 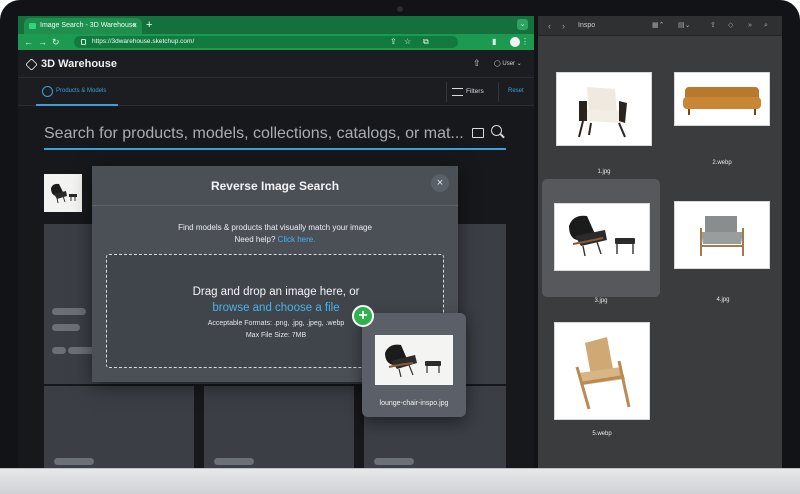 What do you see at coordinates (393, 42) in the screenshot?
I see `share-page-icon: ⇪` at bounding box center [393, 42].